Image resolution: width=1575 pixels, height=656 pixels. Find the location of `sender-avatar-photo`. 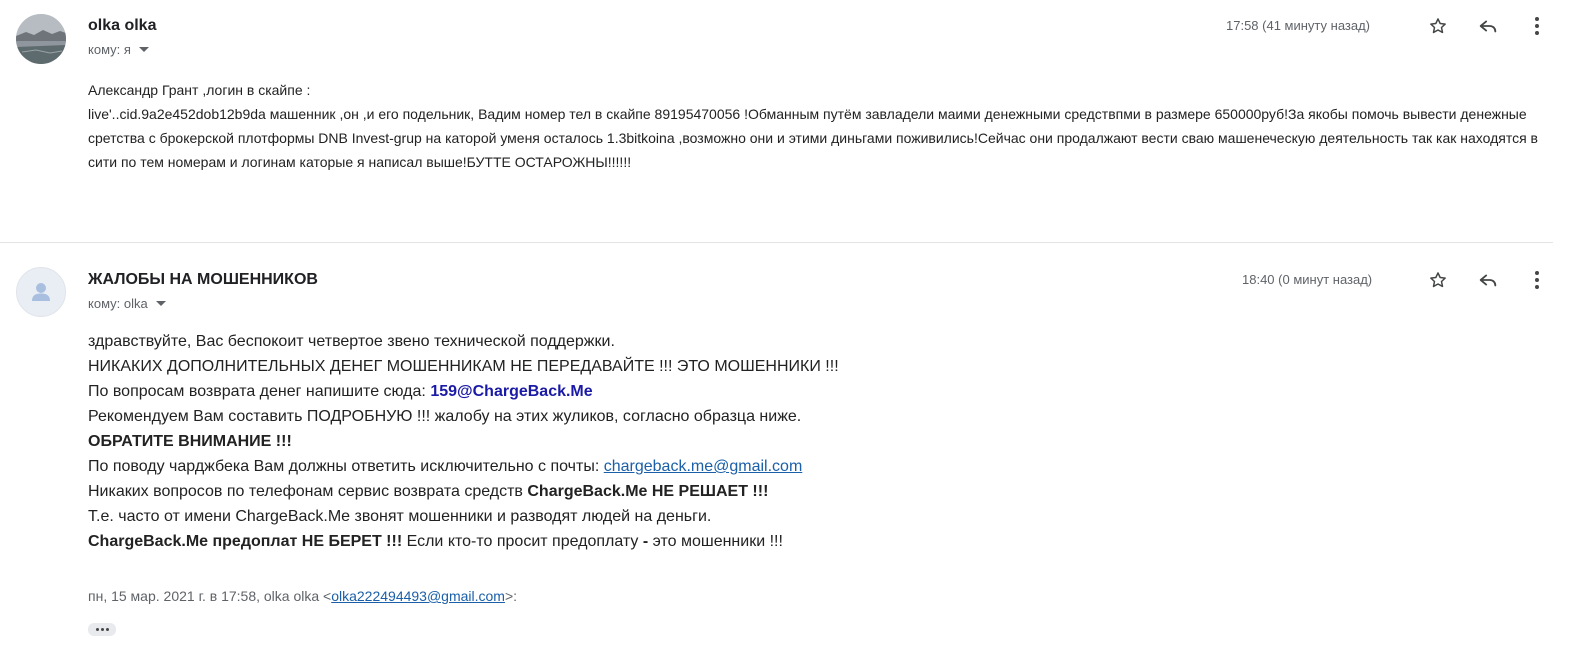

sender-avatar-photo is located at coordinates (41, 39).